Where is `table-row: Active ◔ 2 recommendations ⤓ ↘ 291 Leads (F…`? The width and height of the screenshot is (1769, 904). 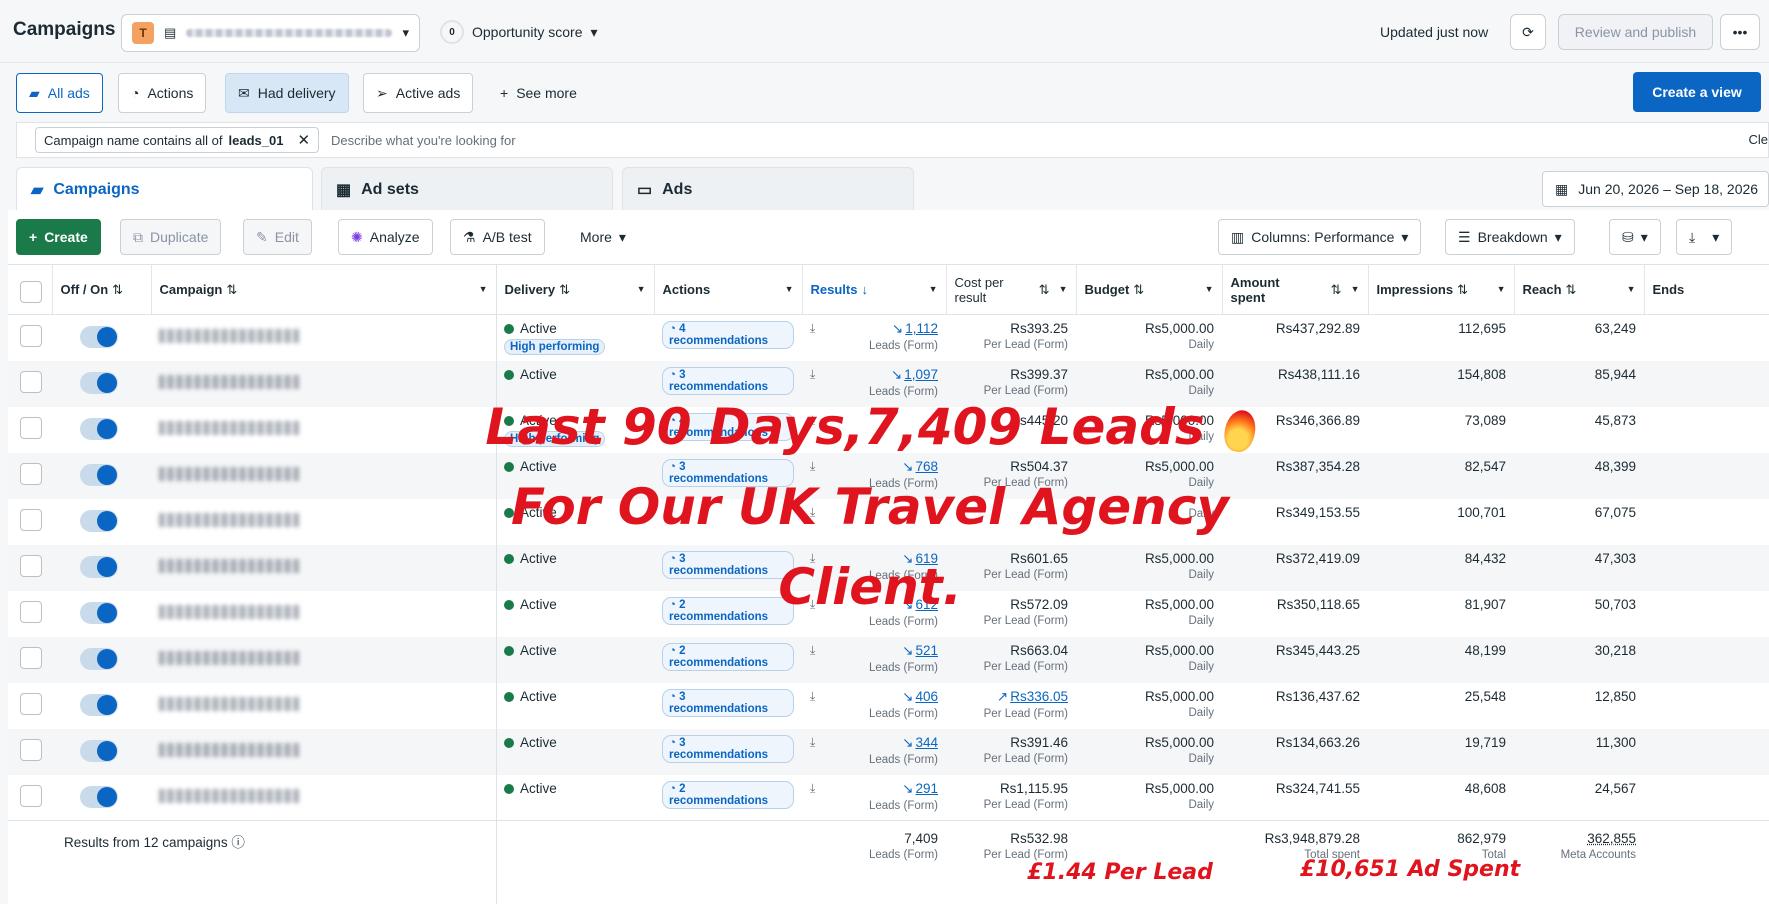 table-row: Active ◔ 2 recommendations ⤓ ↘ 291 Leads (F… is located at coordinates (888, 798).